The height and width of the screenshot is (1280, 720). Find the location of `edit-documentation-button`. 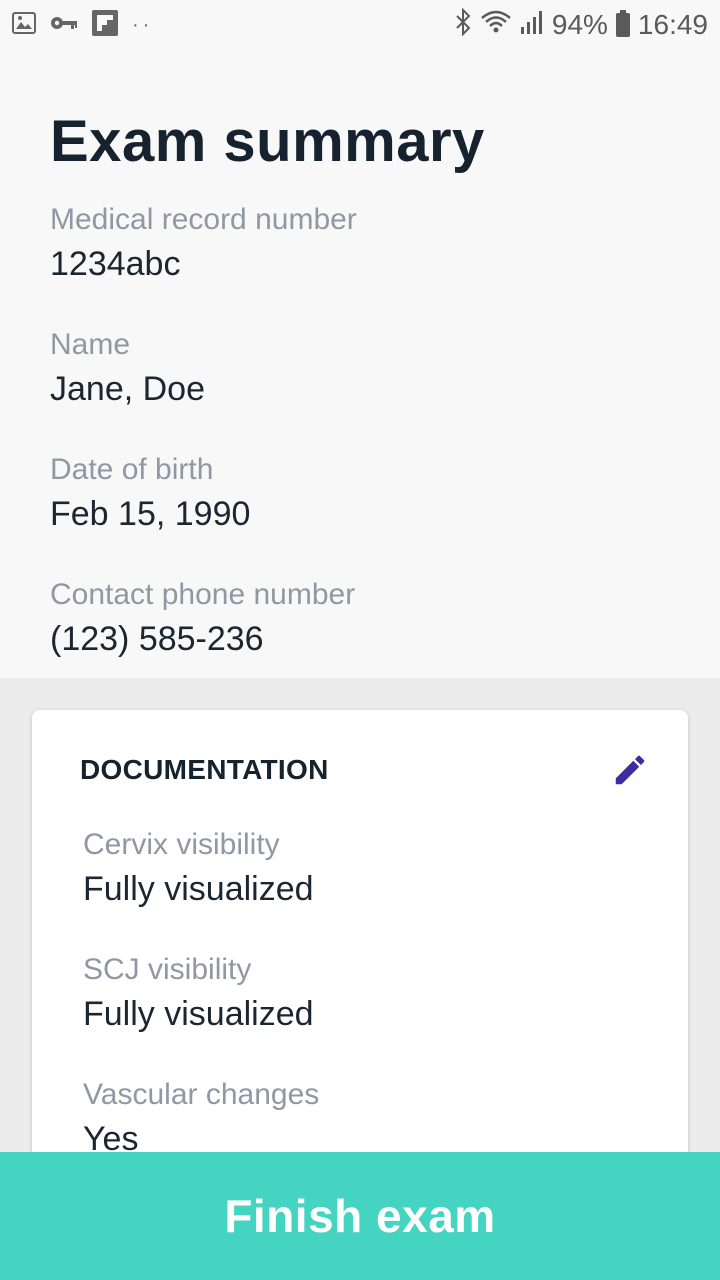

edit-documentation-button is located at coordinates (630, 770).